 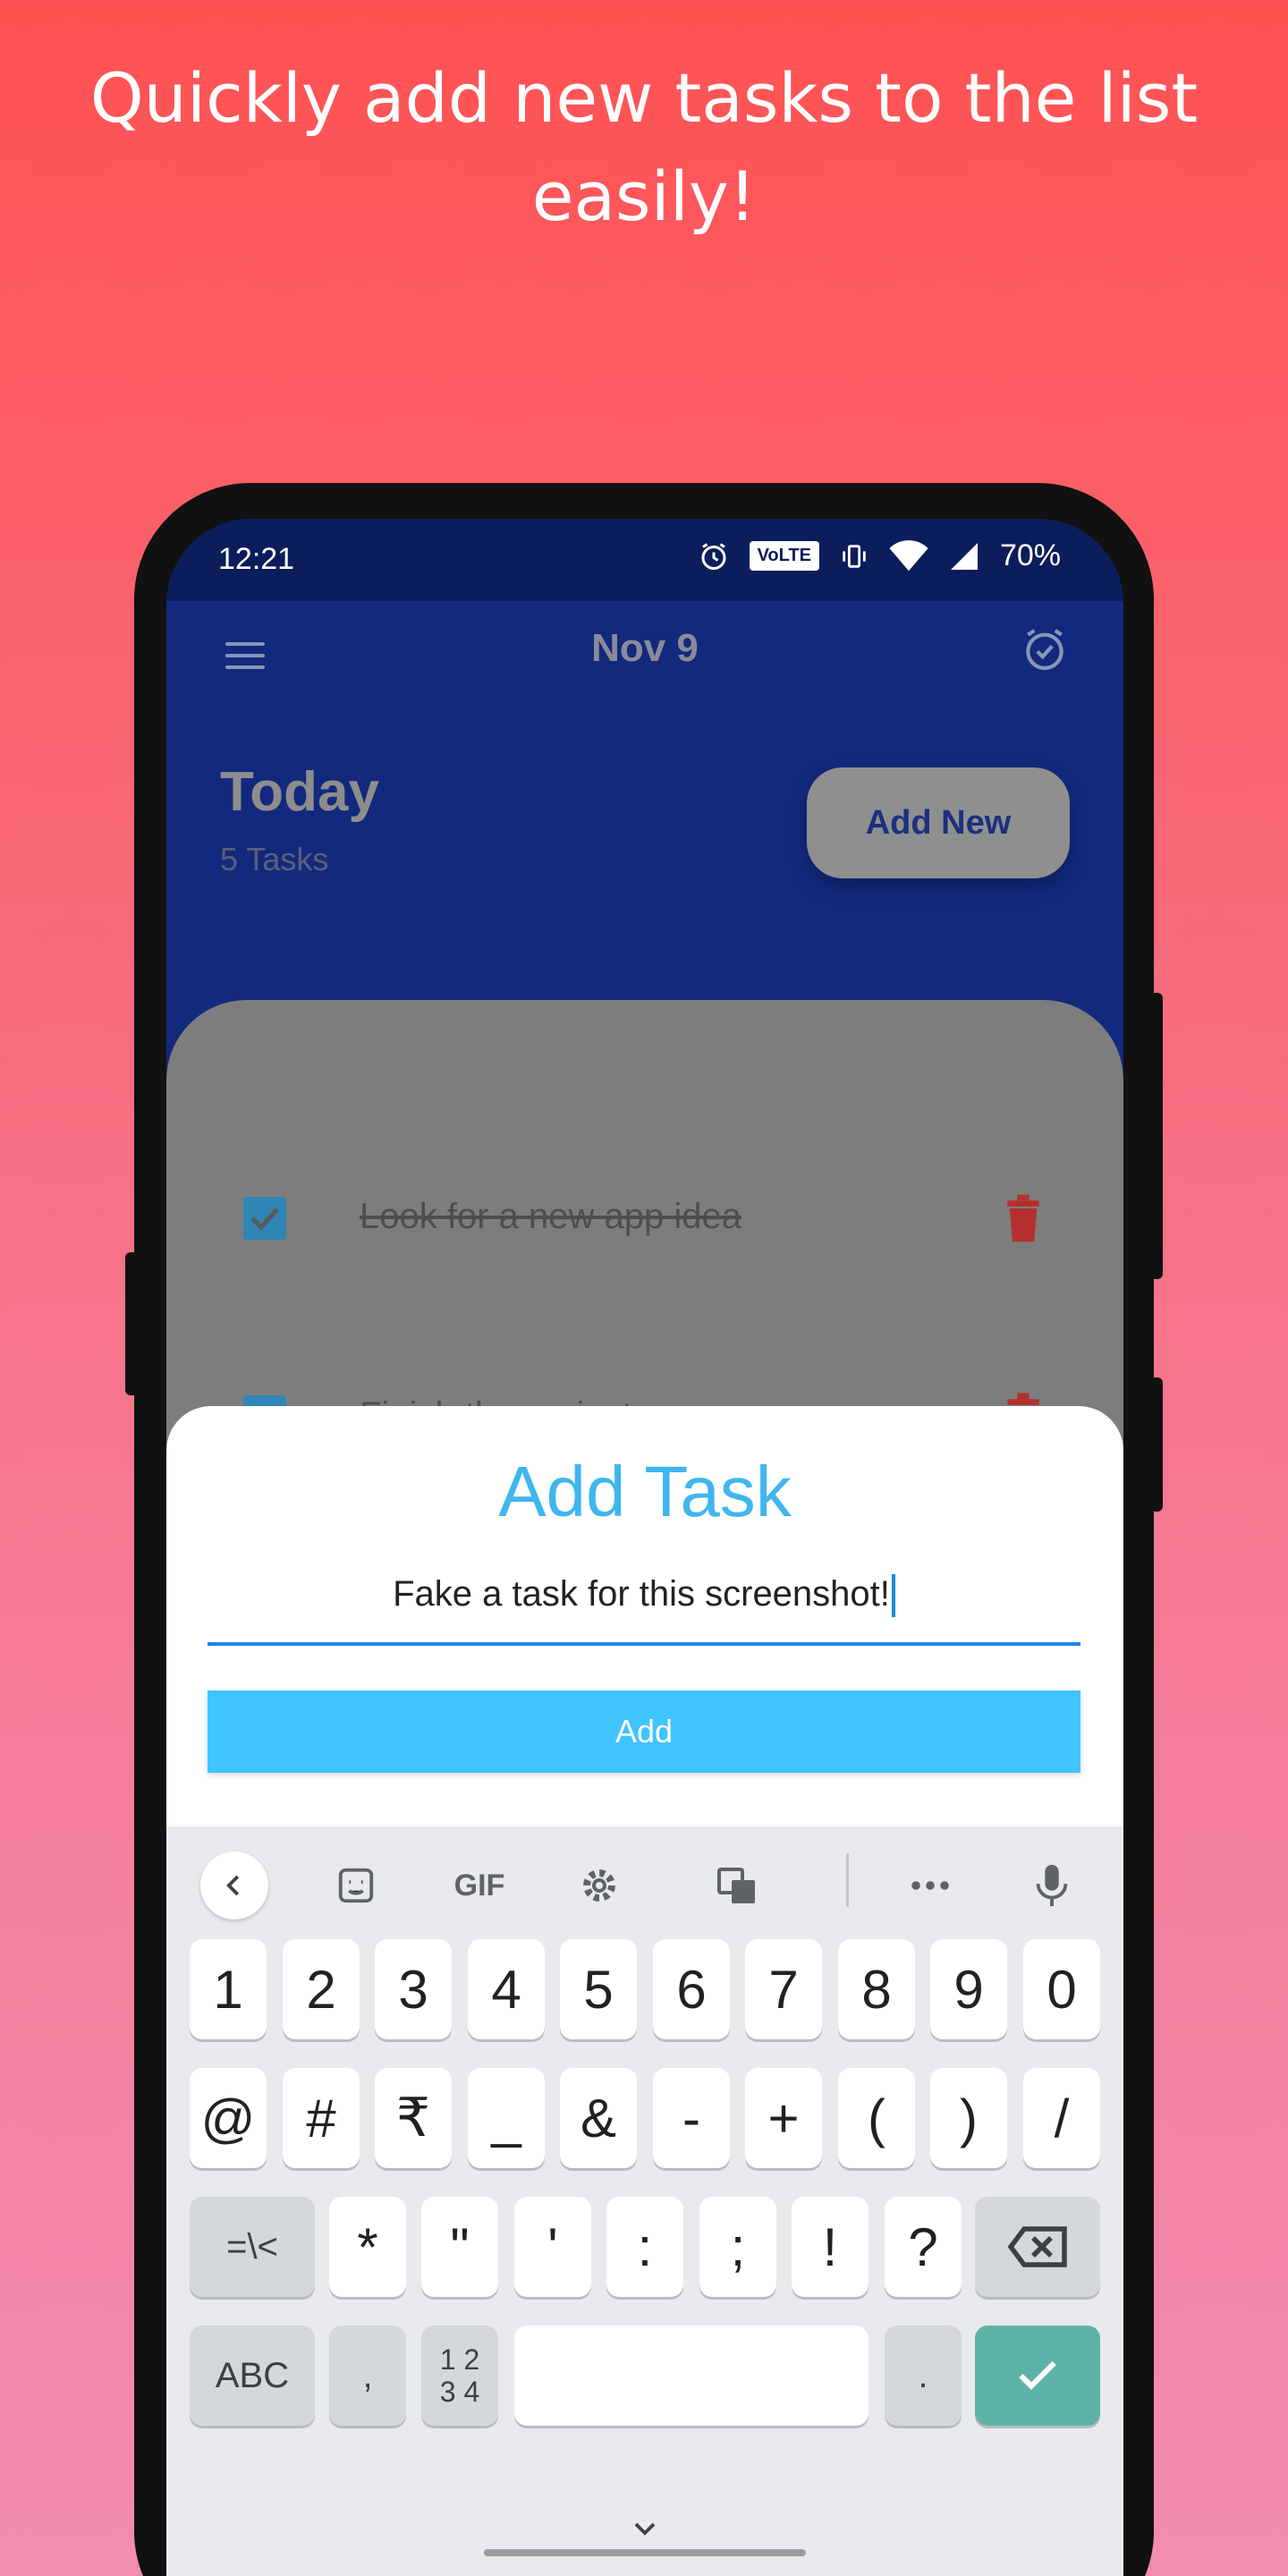 I want to click on key-right-paren: ), so click(x=968, y=2118).